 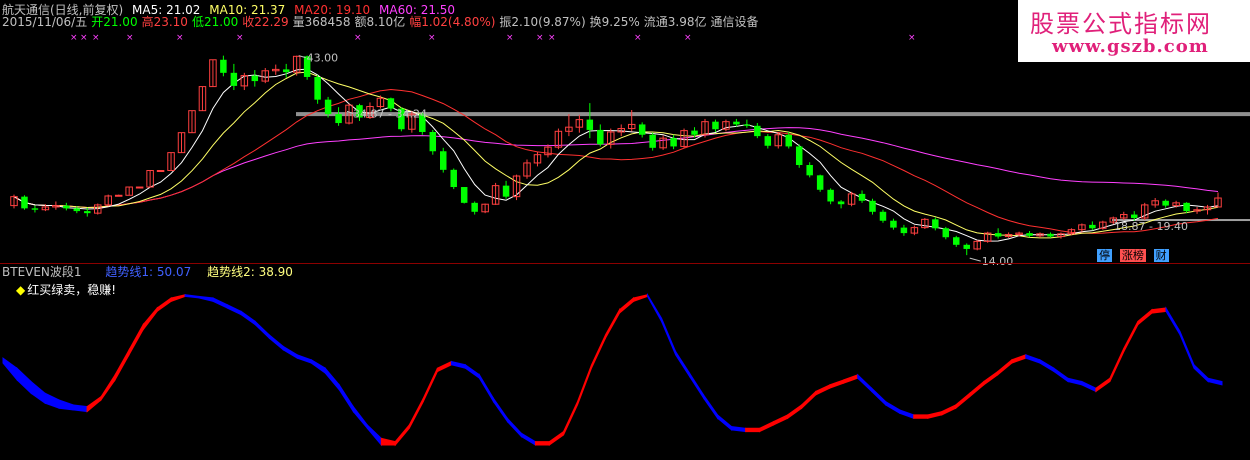 I want to click on indicator-note-text: 红买绿卖，稳赚!, so click(x=72, y=290).